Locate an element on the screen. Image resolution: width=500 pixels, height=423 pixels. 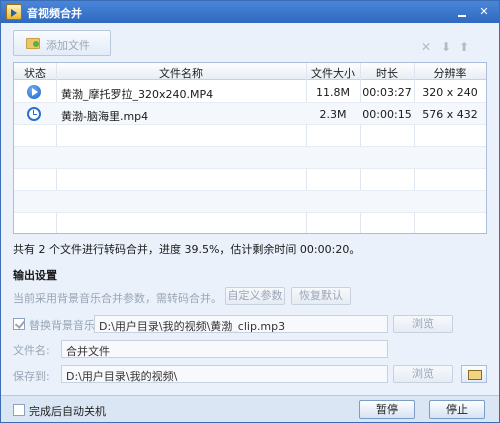
auto-shutdown-label: 完成后自动关机 is located at coordinates (67, 411).